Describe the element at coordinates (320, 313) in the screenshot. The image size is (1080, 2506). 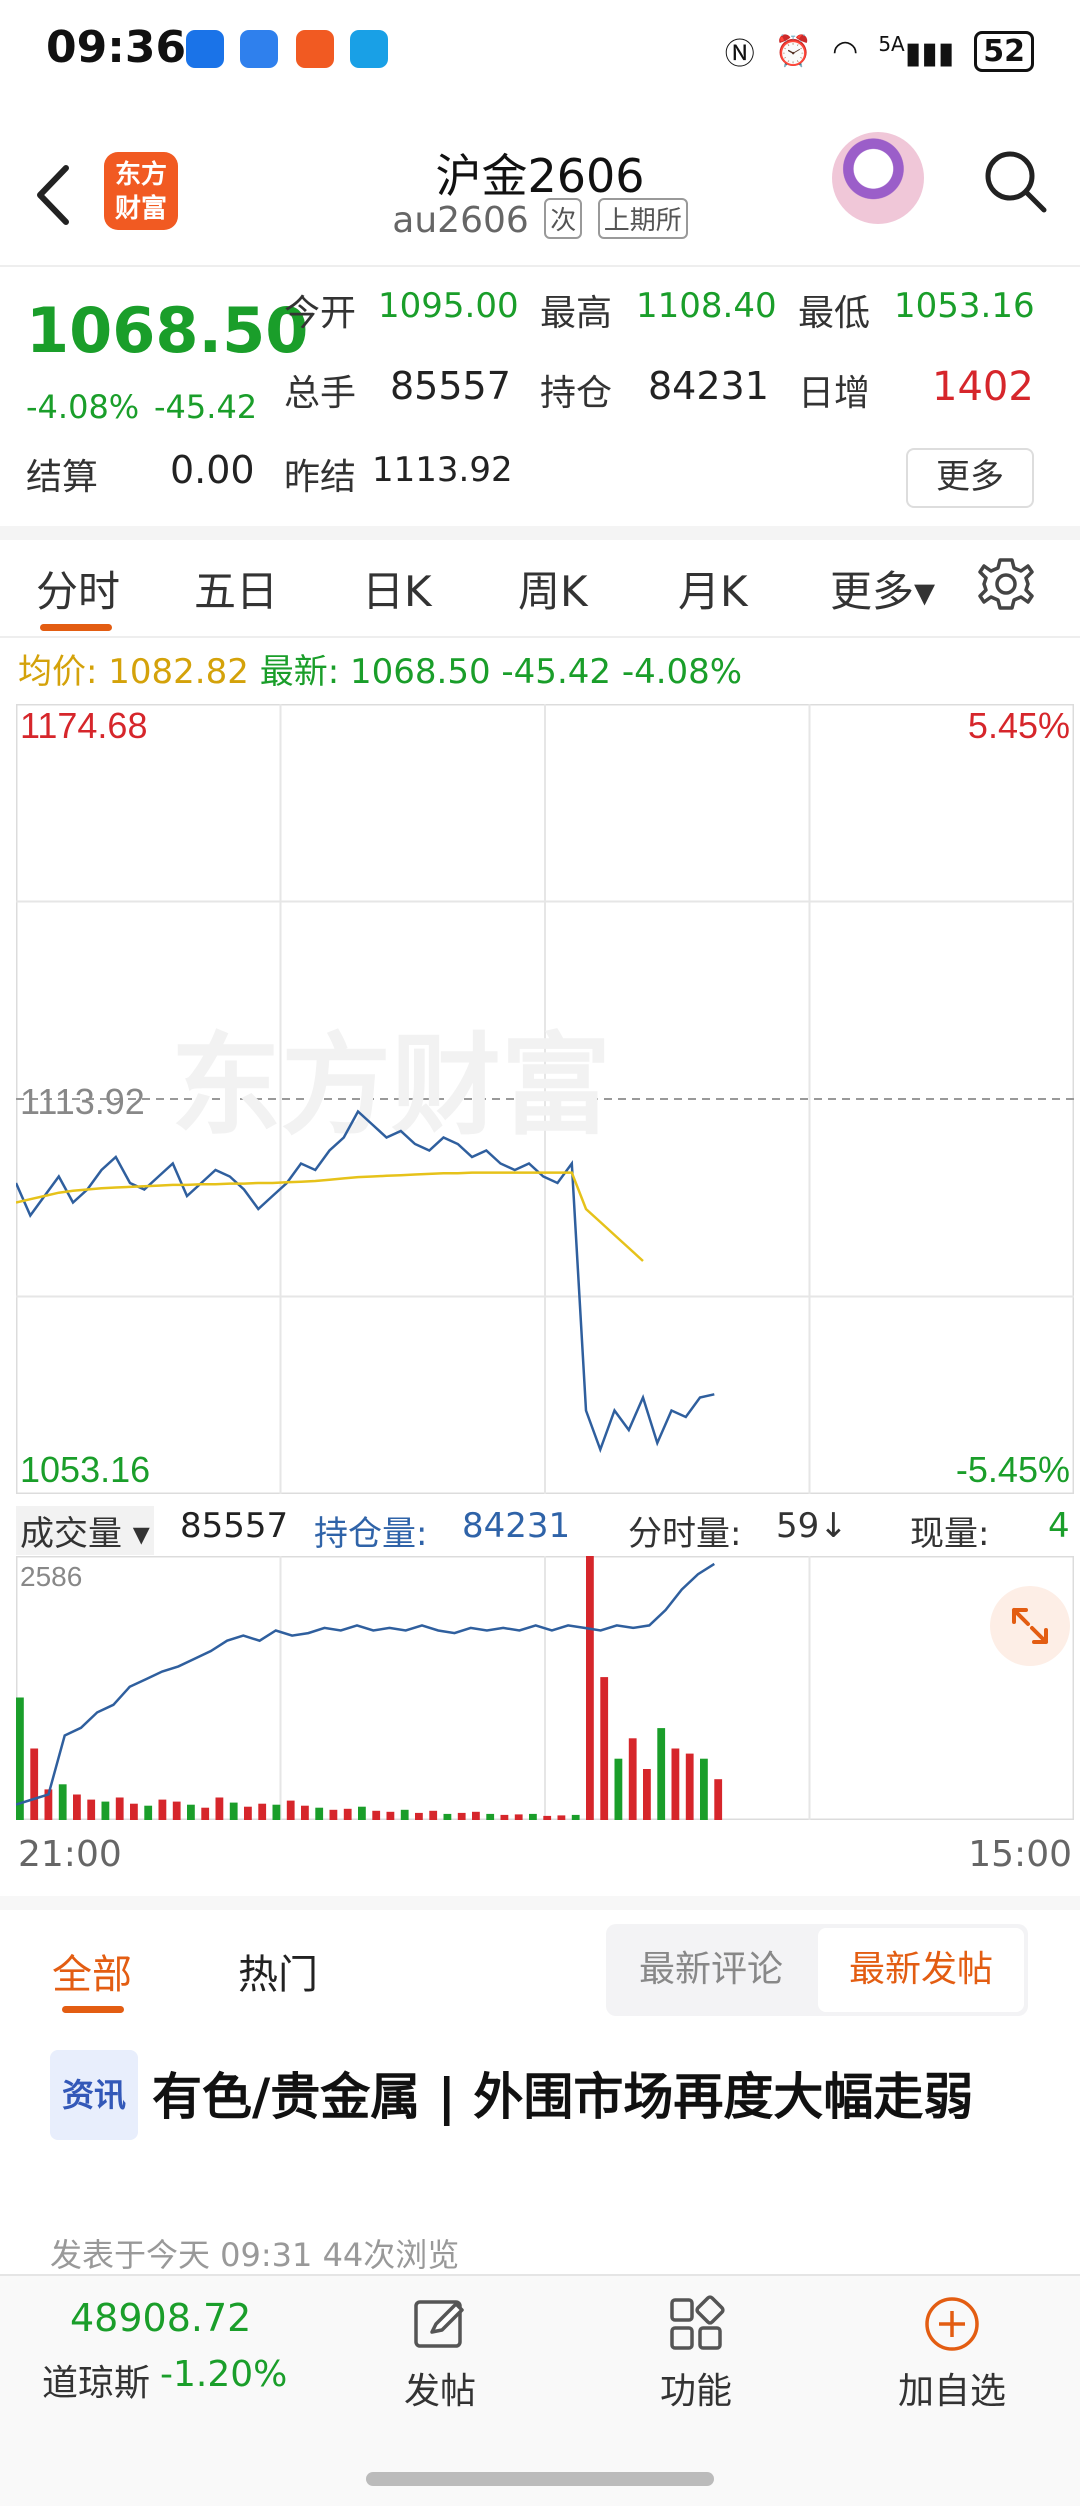
I see `open-label: 今开` at that location.